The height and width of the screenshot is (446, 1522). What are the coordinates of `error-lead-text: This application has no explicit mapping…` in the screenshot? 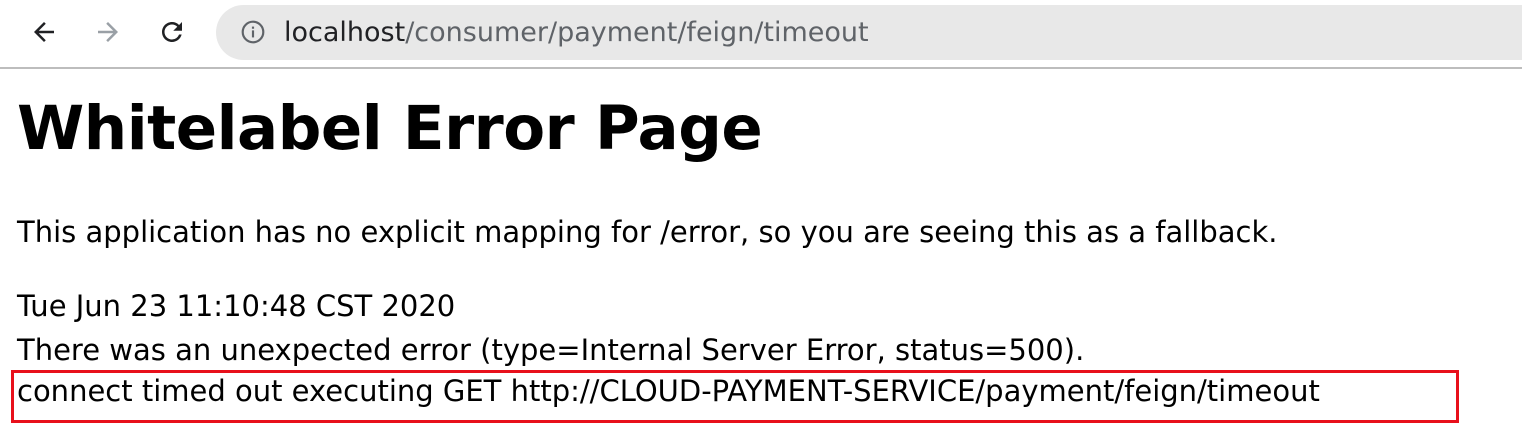 It's located at (647, 232).